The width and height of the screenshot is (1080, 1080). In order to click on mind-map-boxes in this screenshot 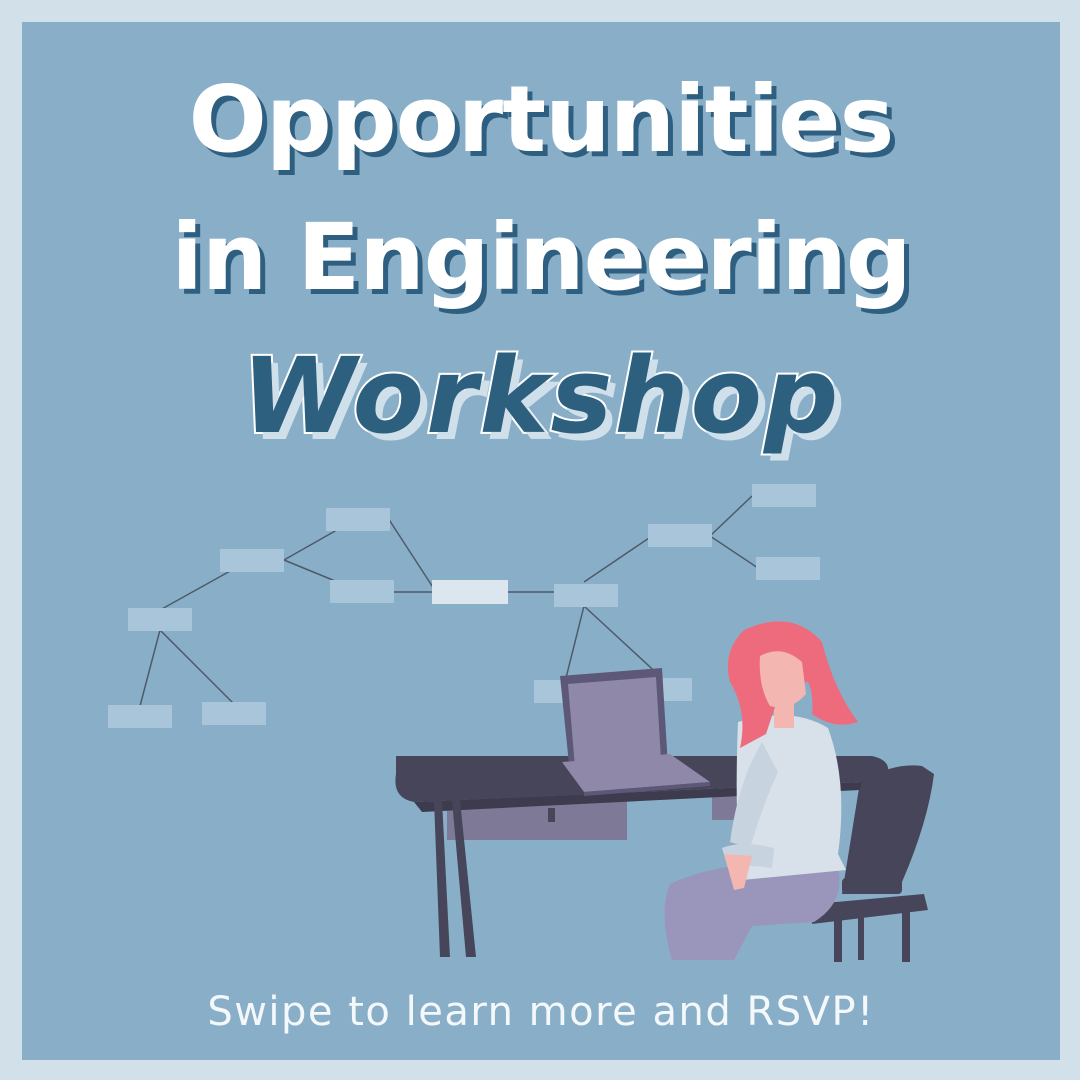, I will do `click(464, 606)`.